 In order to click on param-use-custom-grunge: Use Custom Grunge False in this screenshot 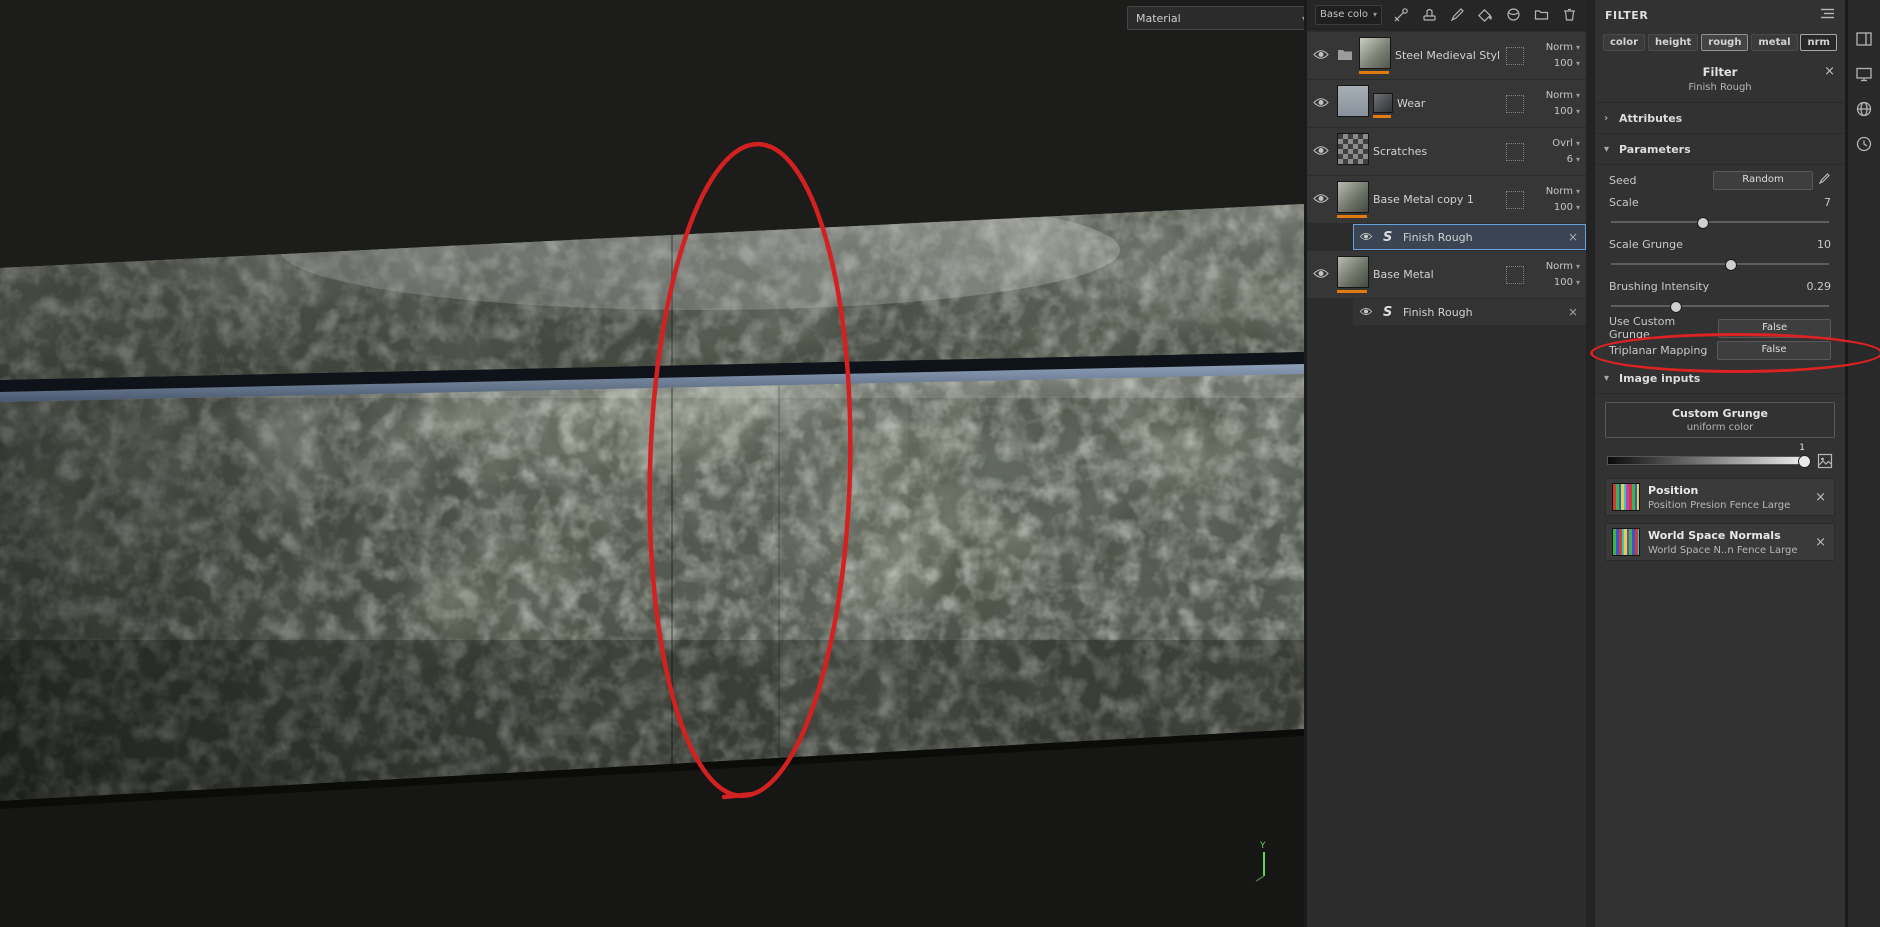, I will do `click(1720, 328)`.